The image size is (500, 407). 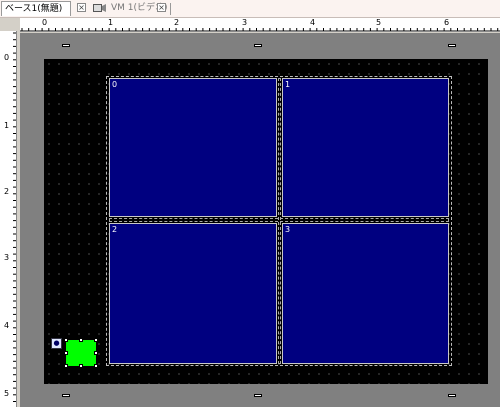 What do you see at coordinates (115, 229) in the screenshot?
I see `panel-number: 2` at bounding box center [115, 229].